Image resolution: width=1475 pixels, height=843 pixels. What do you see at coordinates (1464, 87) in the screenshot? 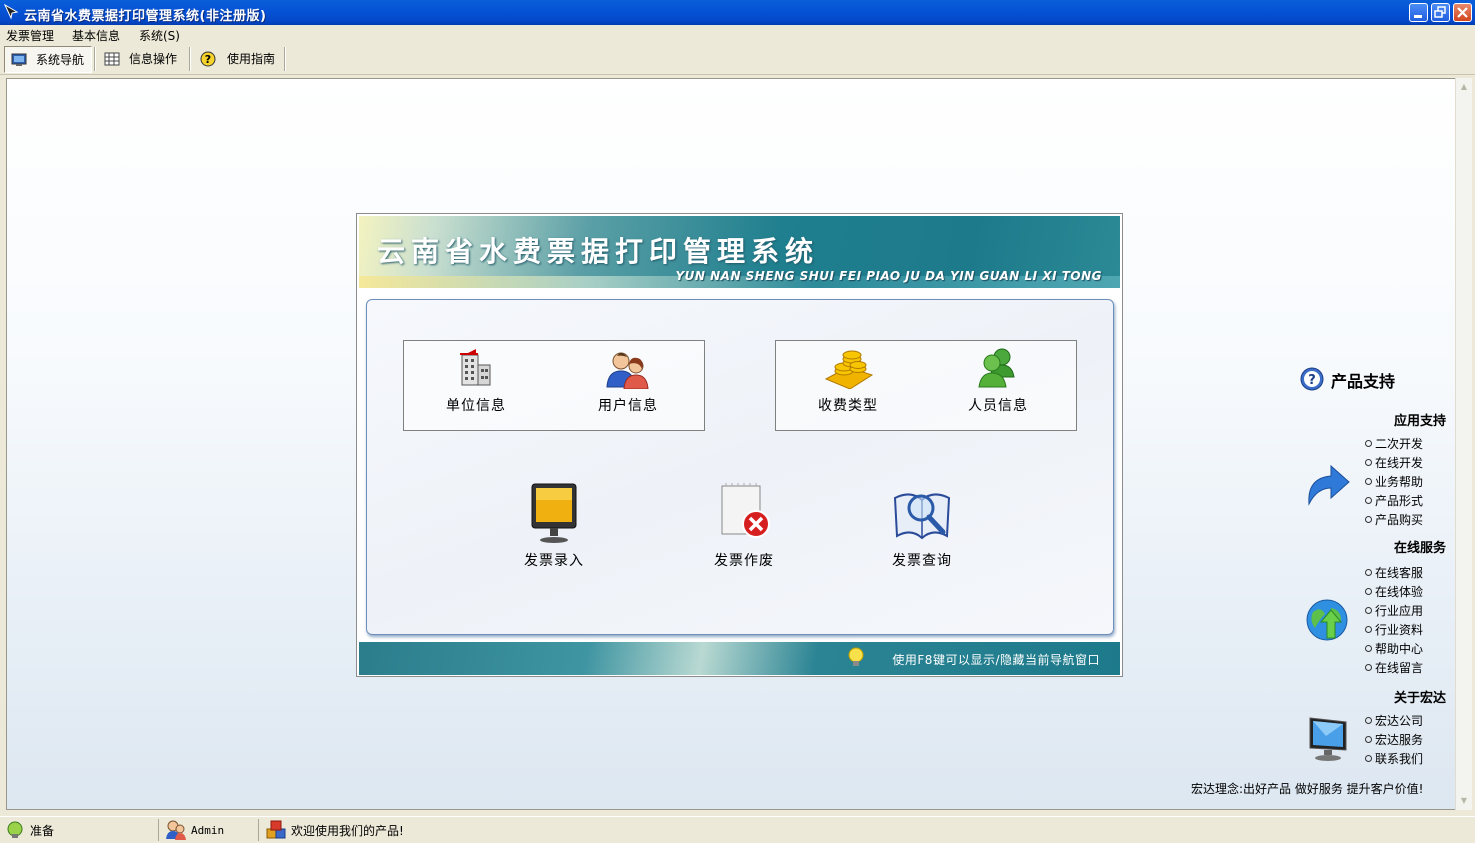
I see `scroll-up-icon: ▲` at bounding box center [1464, 87].